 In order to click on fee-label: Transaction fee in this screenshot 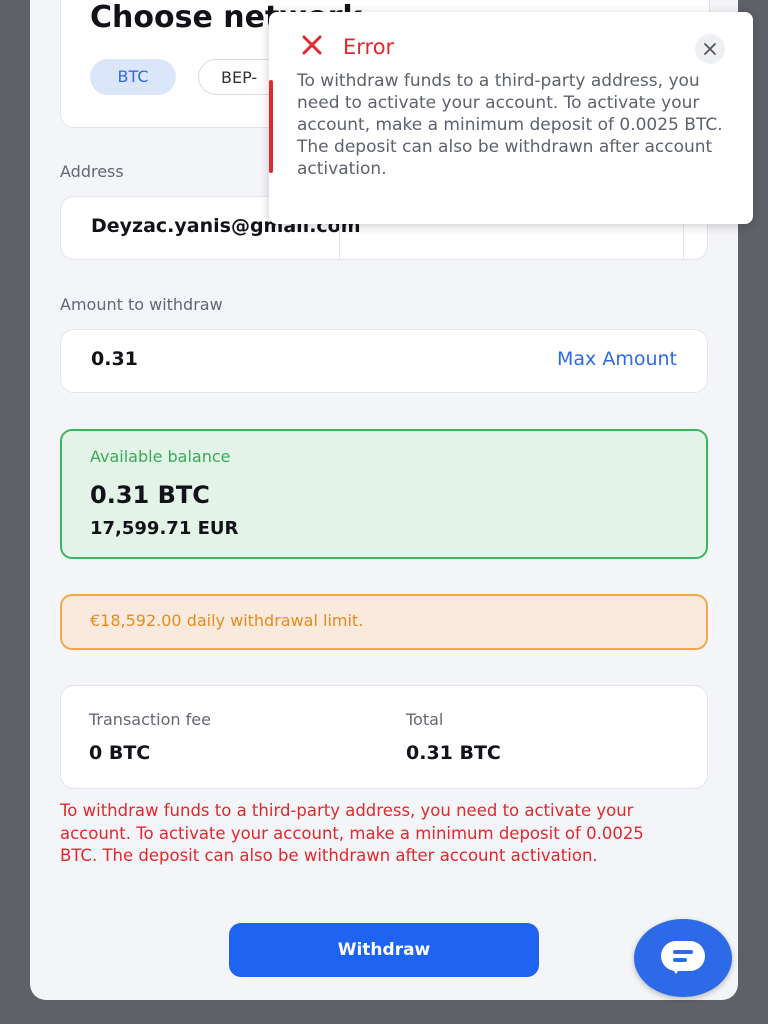, I will do `click(150, 719)`.